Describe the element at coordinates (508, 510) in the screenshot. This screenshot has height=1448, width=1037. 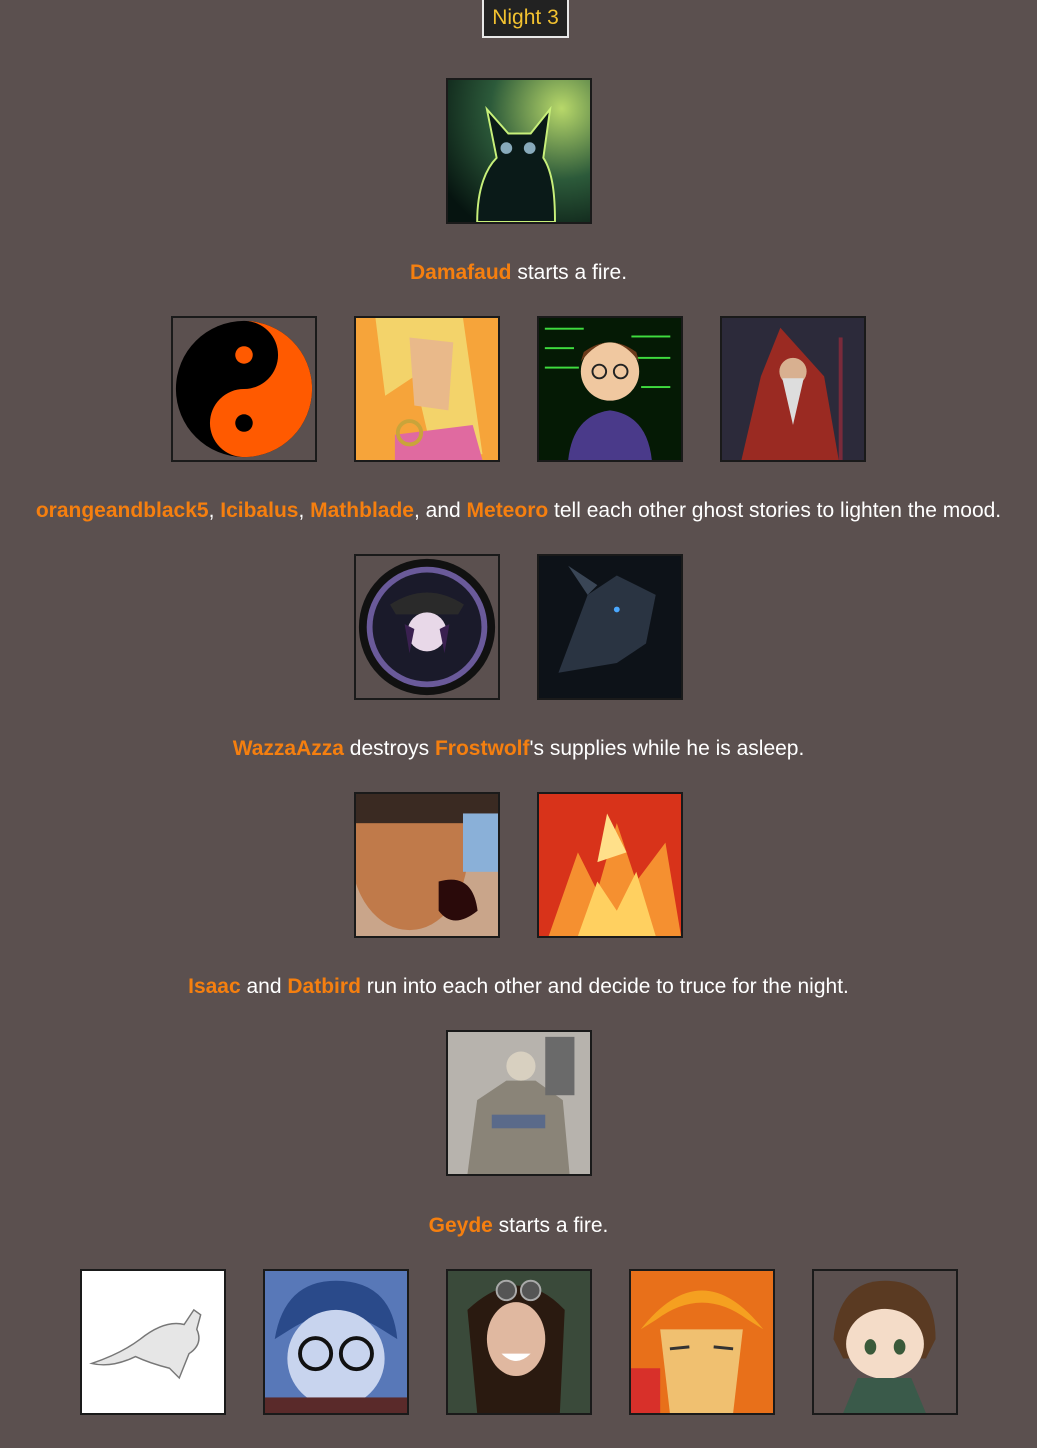
I see `player-name: Meteoro` at that location.